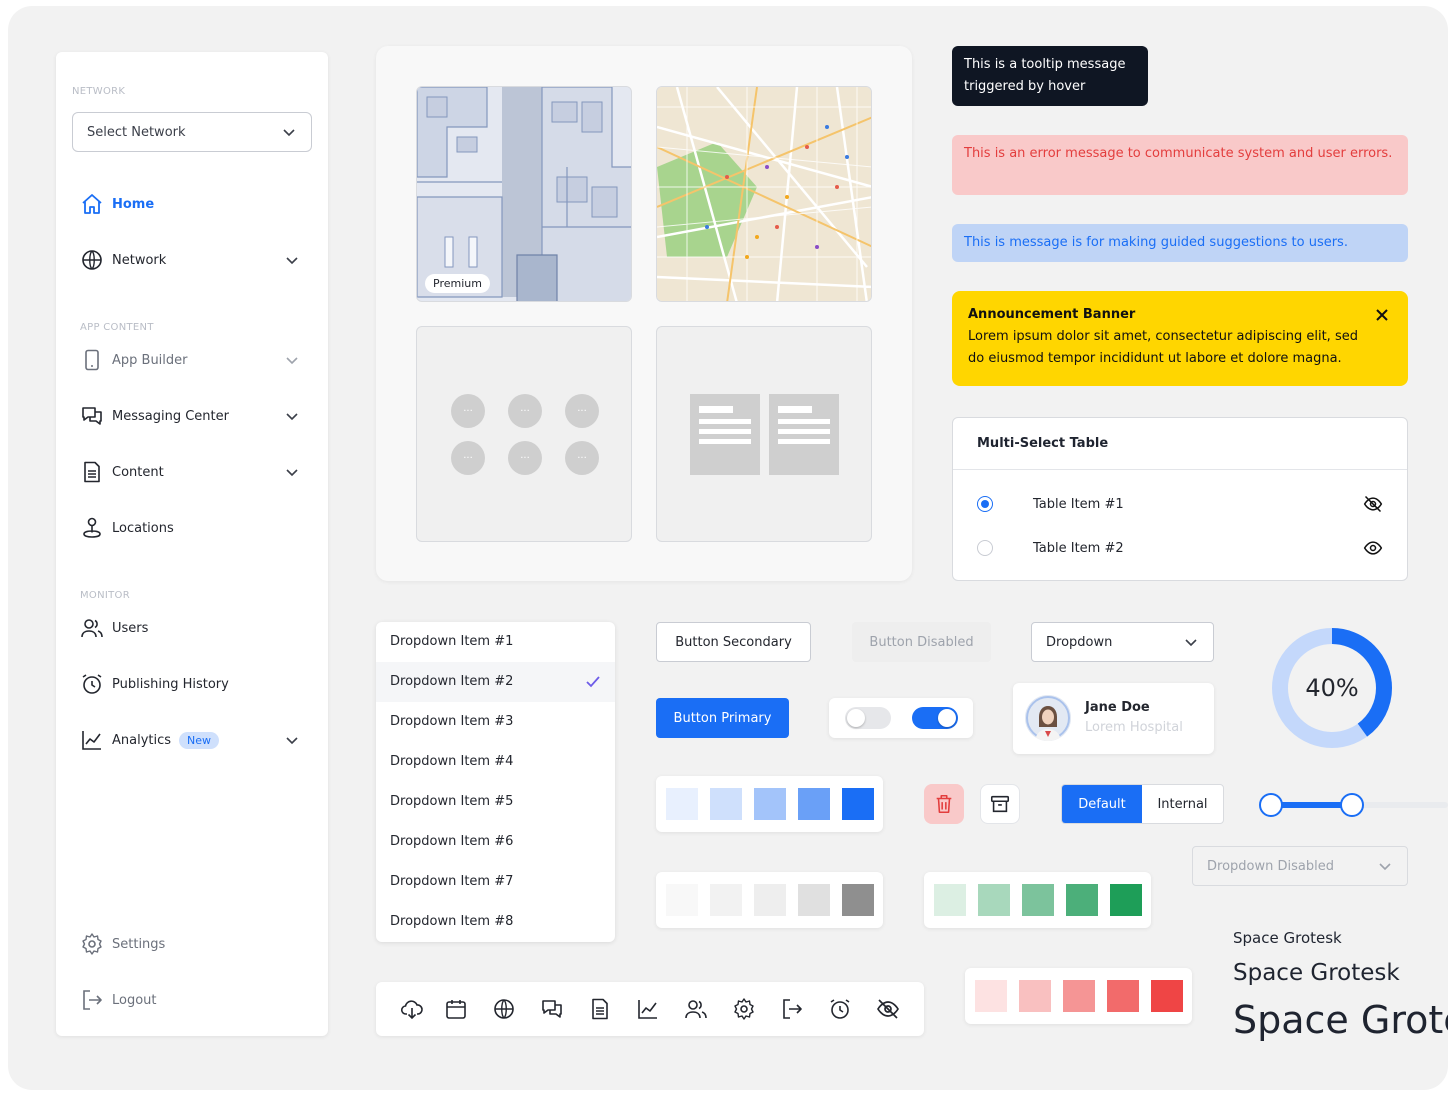 This screenshot has width=1456, height=1096. What do you see at coordinates (190, 944) in the screenshot?
I see `sidebar-item-settings: Settings` at bounding box center [190, 944].